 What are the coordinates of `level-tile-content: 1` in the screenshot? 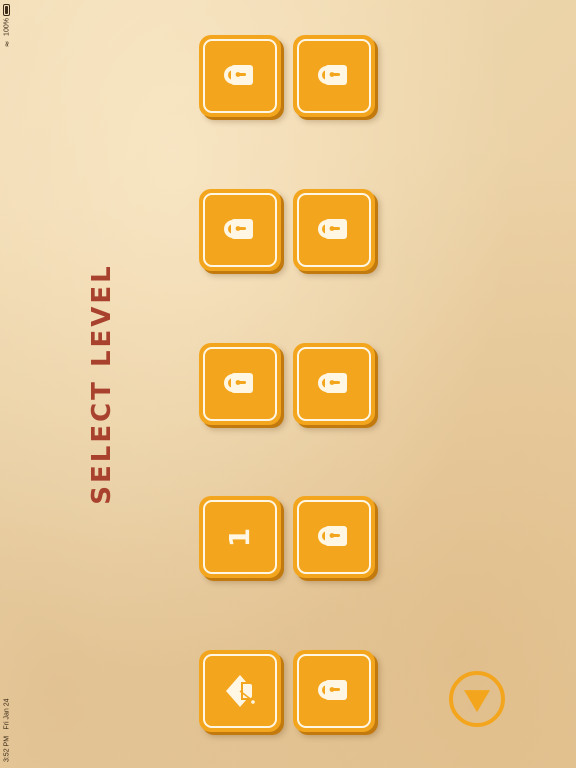 It's located at (240, 537).